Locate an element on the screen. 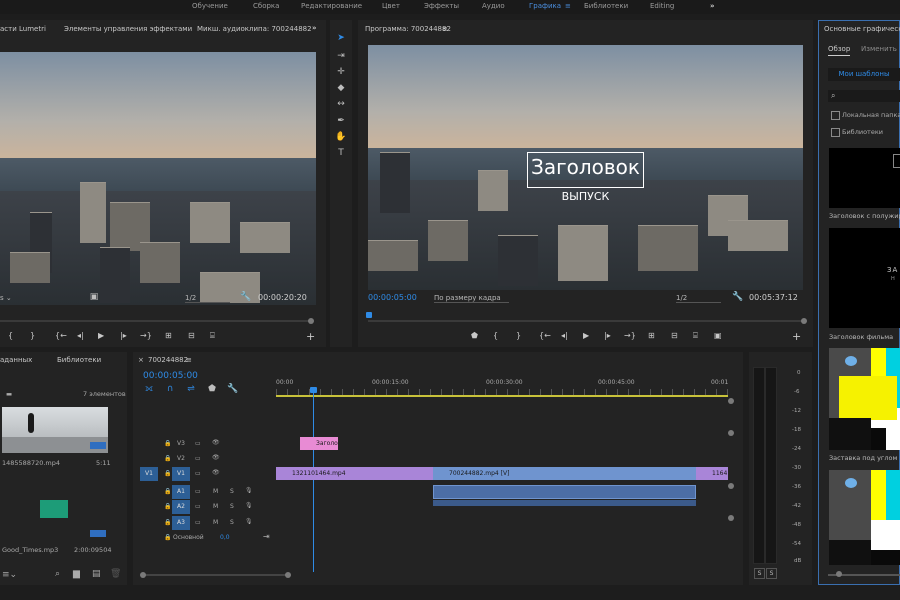 The image size is (900, 600). source-add-button: + is located at coordinates (310, 336).